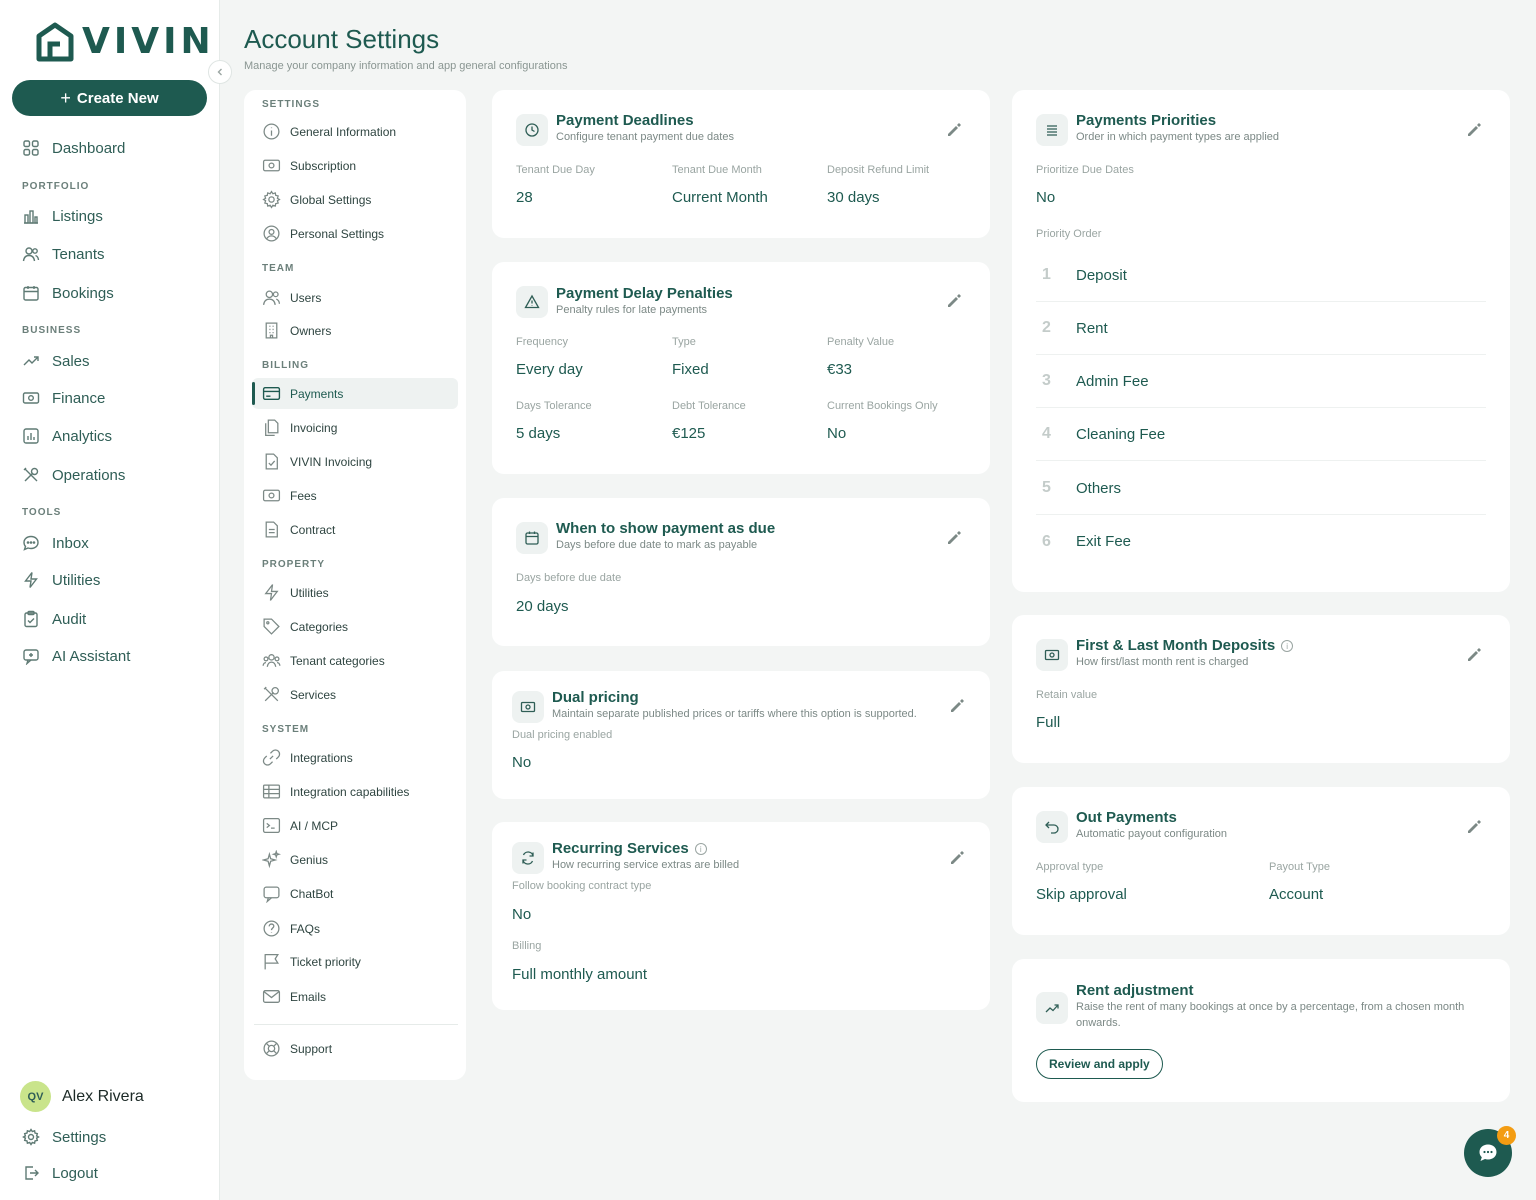 The width and height of the screenshot is (1536, 1200). I want to click on menu-categories: Categories, so click(305, 626).